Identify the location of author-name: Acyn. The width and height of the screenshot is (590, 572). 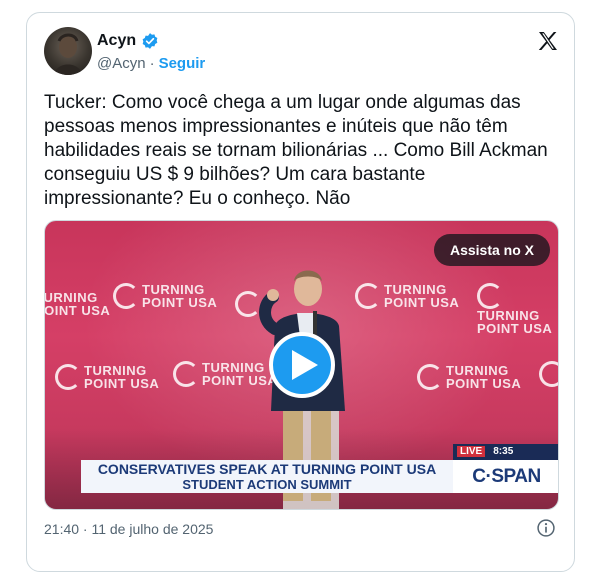
(116, 41).